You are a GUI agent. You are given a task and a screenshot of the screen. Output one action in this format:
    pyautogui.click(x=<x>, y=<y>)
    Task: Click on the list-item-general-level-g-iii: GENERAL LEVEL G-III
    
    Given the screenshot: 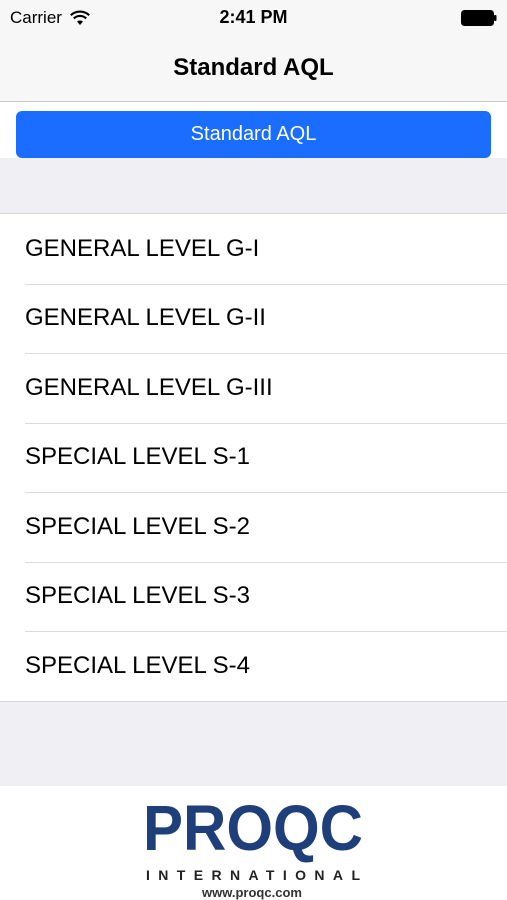 What is the action you would take?
    pyautogui.click(x=253, y=388)
    